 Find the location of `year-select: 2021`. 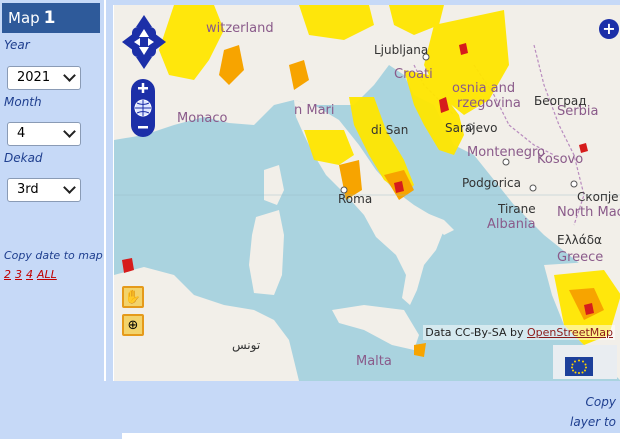

year-select: 2021 is located at coordinates (44, 78).